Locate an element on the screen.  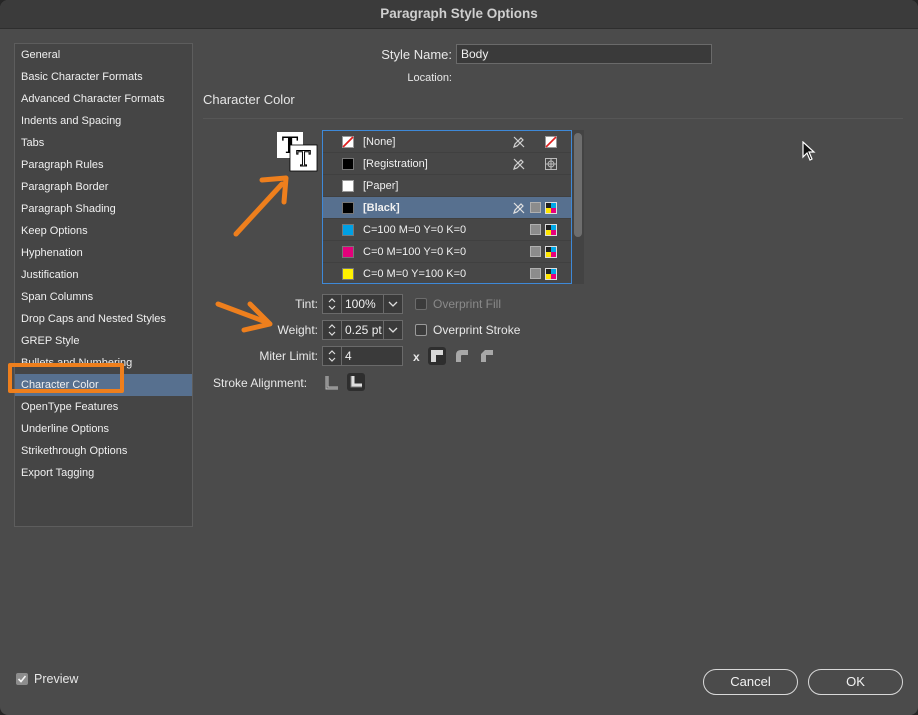
sidebar-item-basic-character-formats: Basic Character Formats is located at coordinates (103, 77).